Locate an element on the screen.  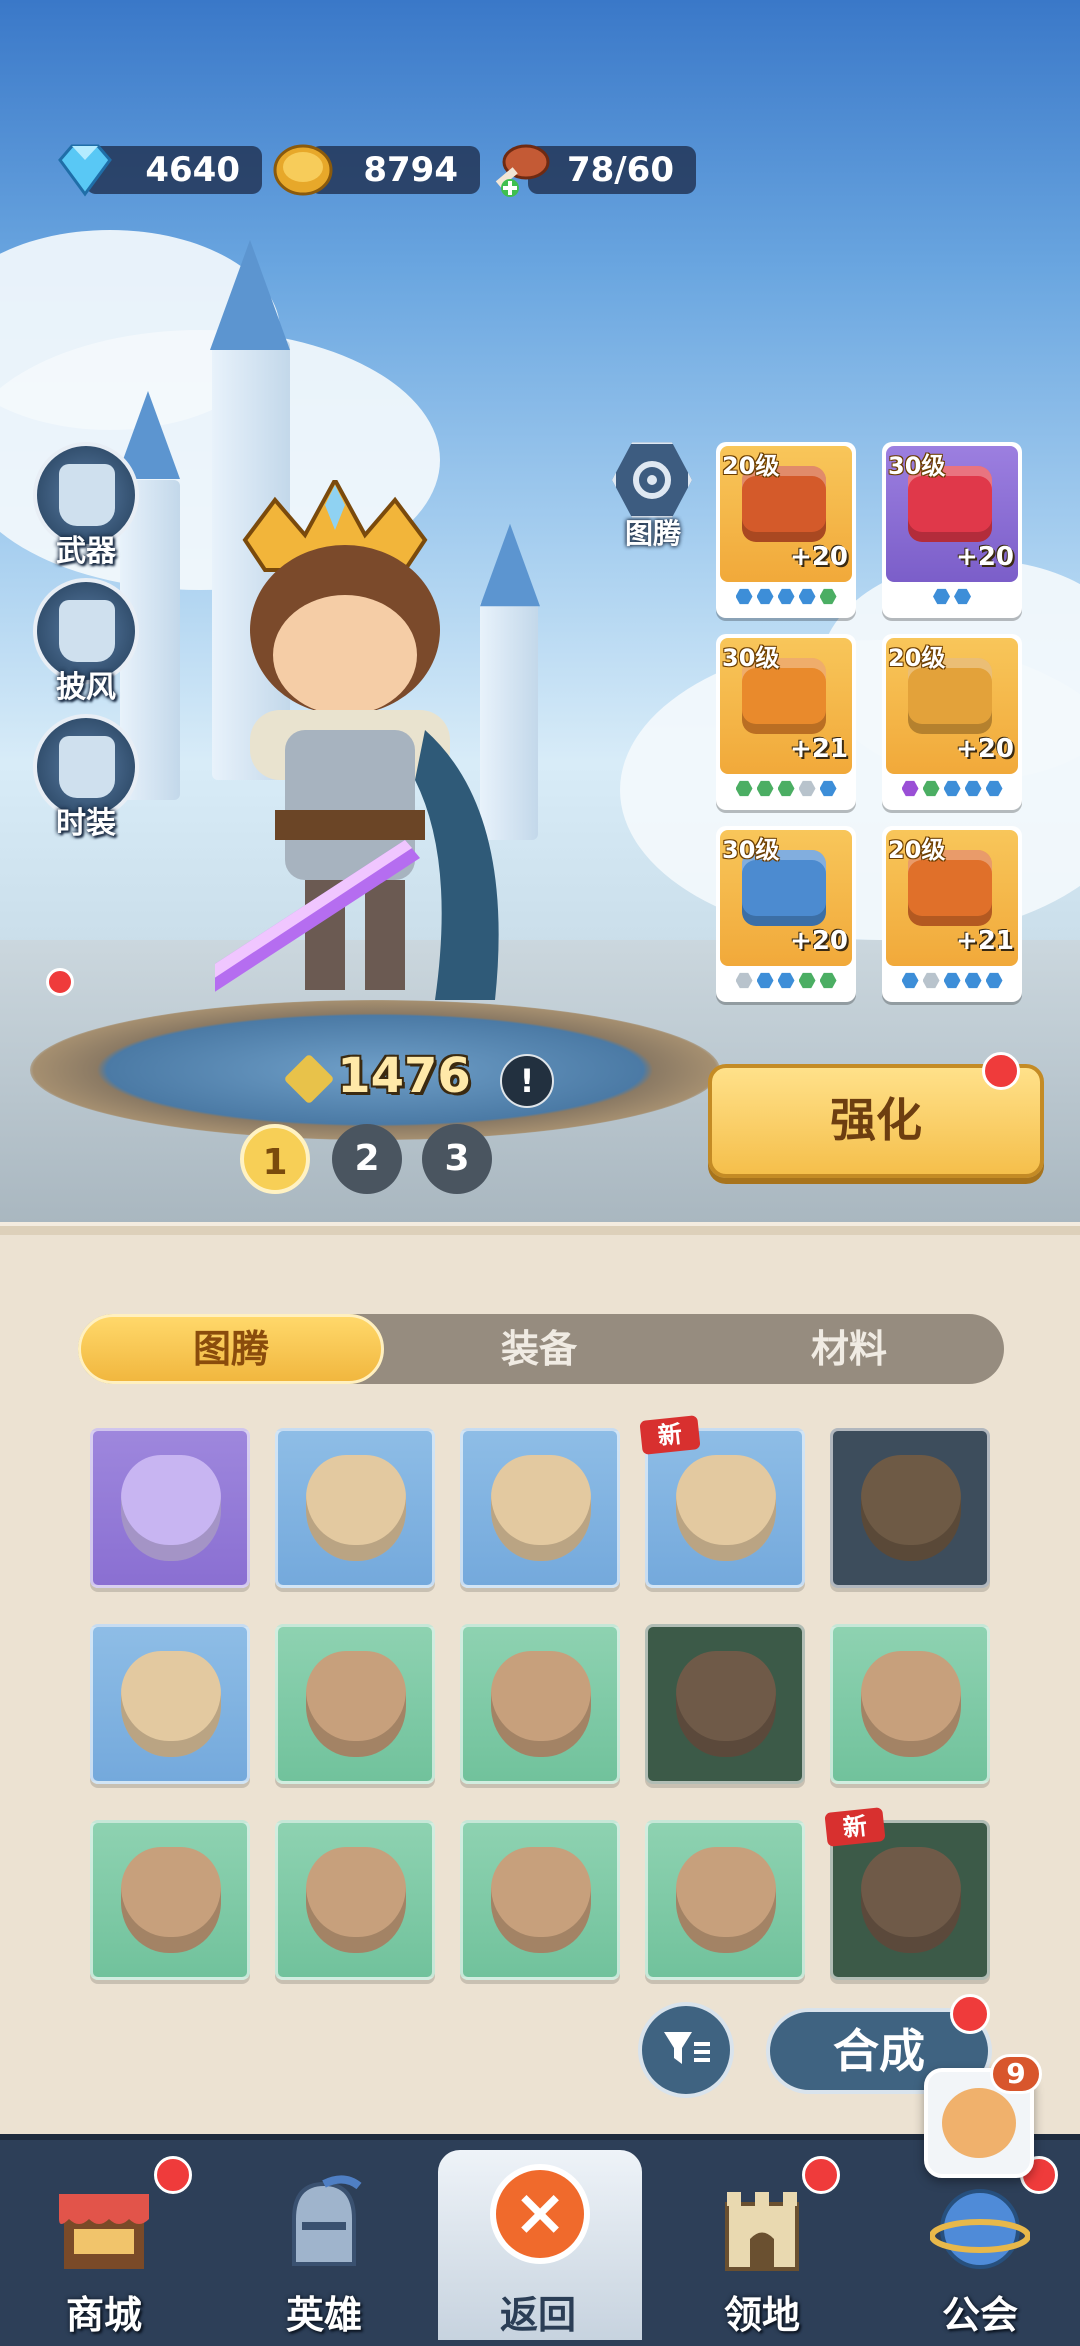
strengthen-notification-dot is located at coordinates (1001, 1071).